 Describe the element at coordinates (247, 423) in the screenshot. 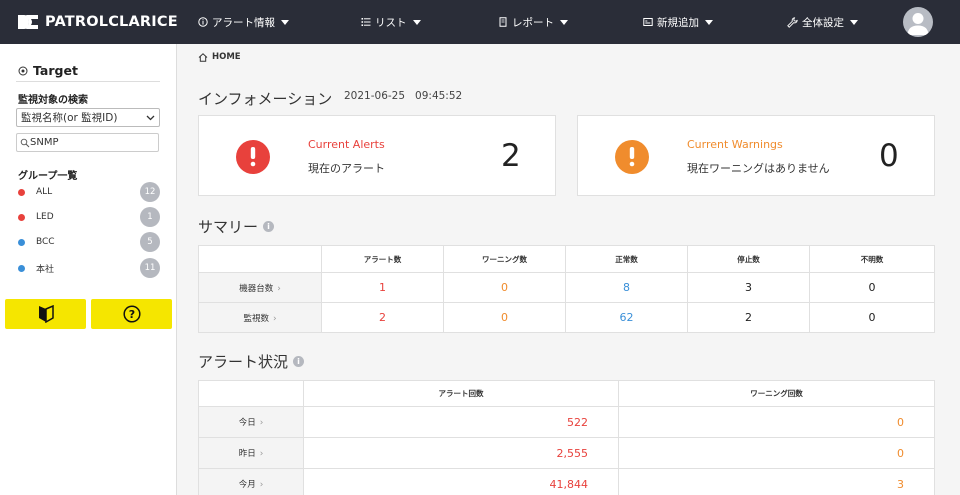

I see `row-label: 今日` at that location.